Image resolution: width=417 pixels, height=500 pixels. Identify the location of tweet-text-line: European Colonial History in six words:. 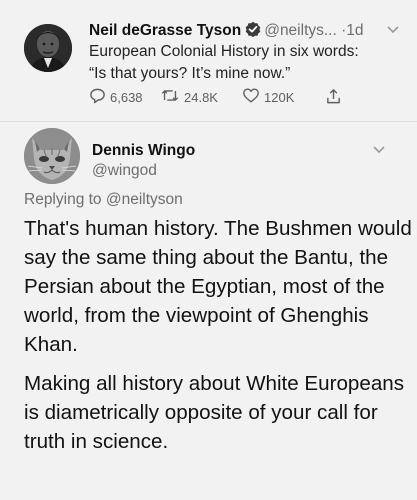
(224, 51).